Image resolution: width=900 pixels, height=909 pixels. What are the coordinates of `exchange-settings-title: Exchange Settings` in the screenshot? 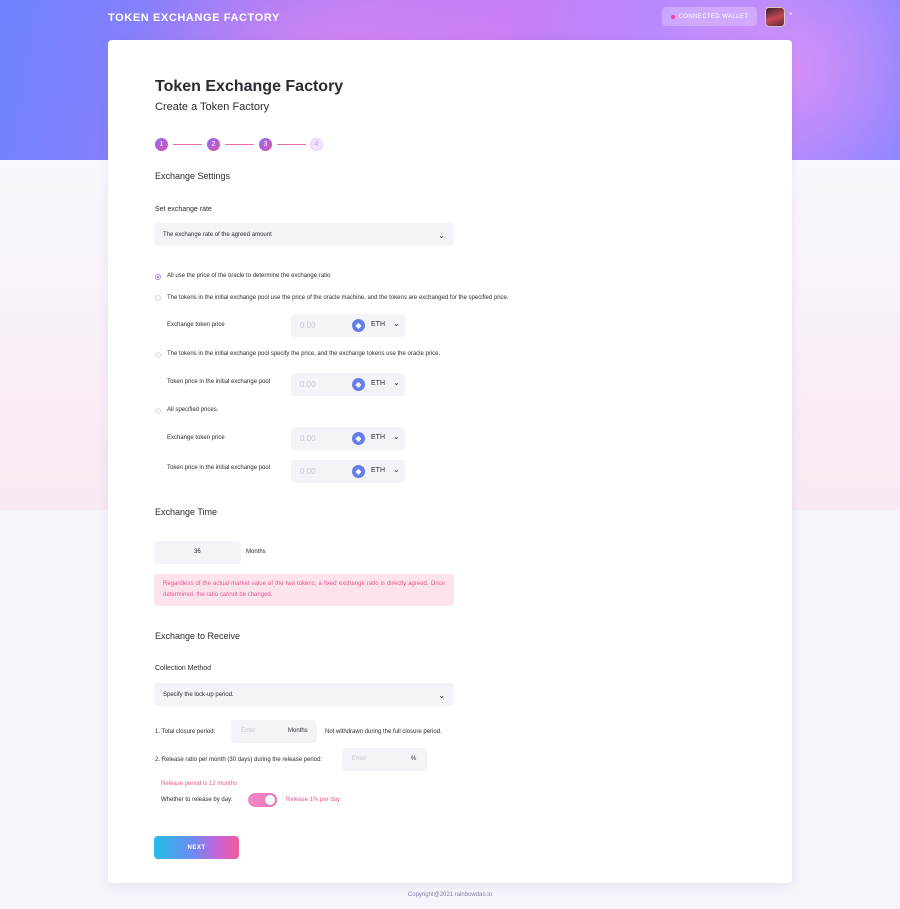 It's located at (193, 176).